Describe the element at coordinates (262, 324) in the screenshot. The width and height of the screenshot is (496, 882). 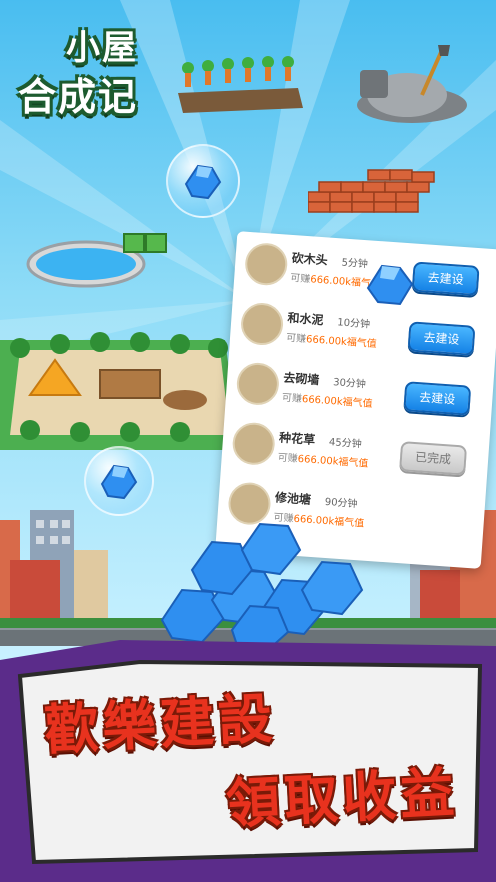
I see `mix-cement-avatar` at that location.